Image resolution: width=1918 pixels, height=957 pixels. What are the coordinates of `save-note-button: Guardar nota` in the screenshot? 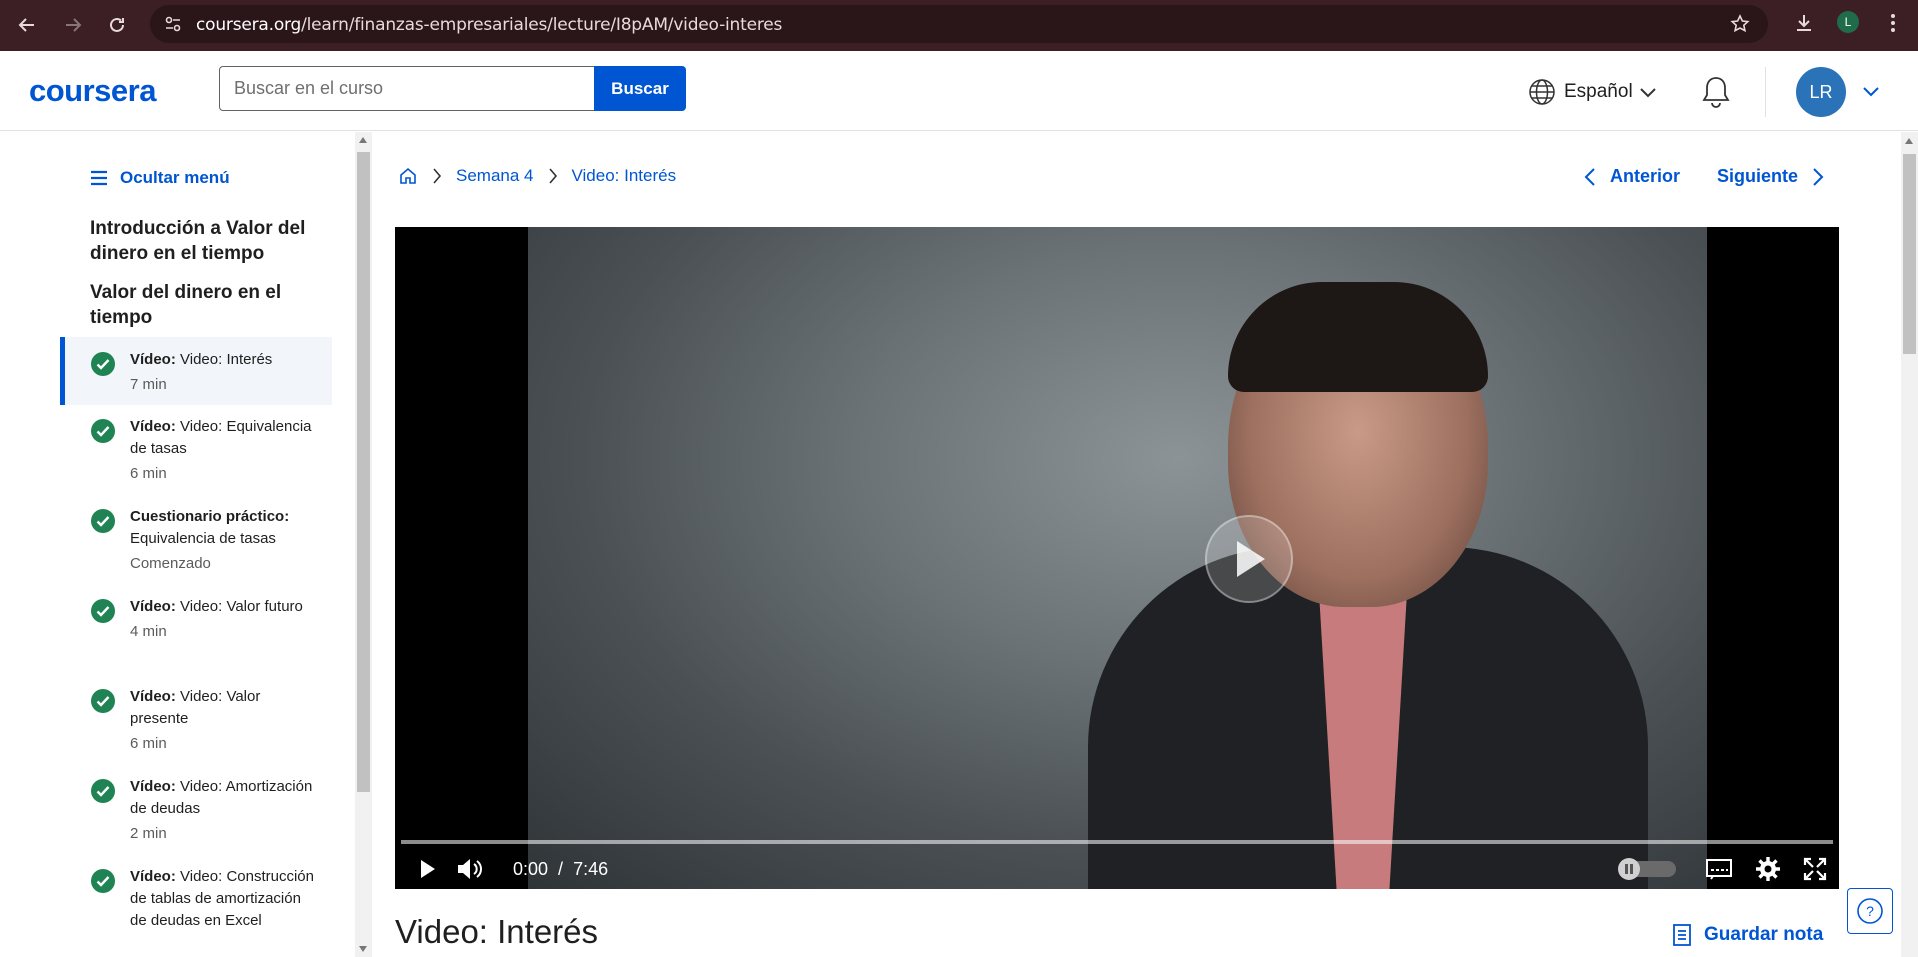 It's located at (1747, 935).